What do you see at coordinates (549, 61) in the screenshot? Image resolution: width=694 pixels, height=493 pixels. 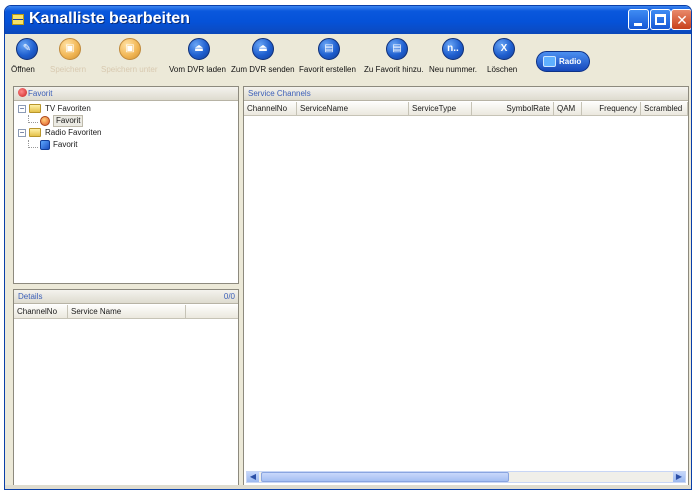 I see `radio-icon` at bounding box center [549, 61].